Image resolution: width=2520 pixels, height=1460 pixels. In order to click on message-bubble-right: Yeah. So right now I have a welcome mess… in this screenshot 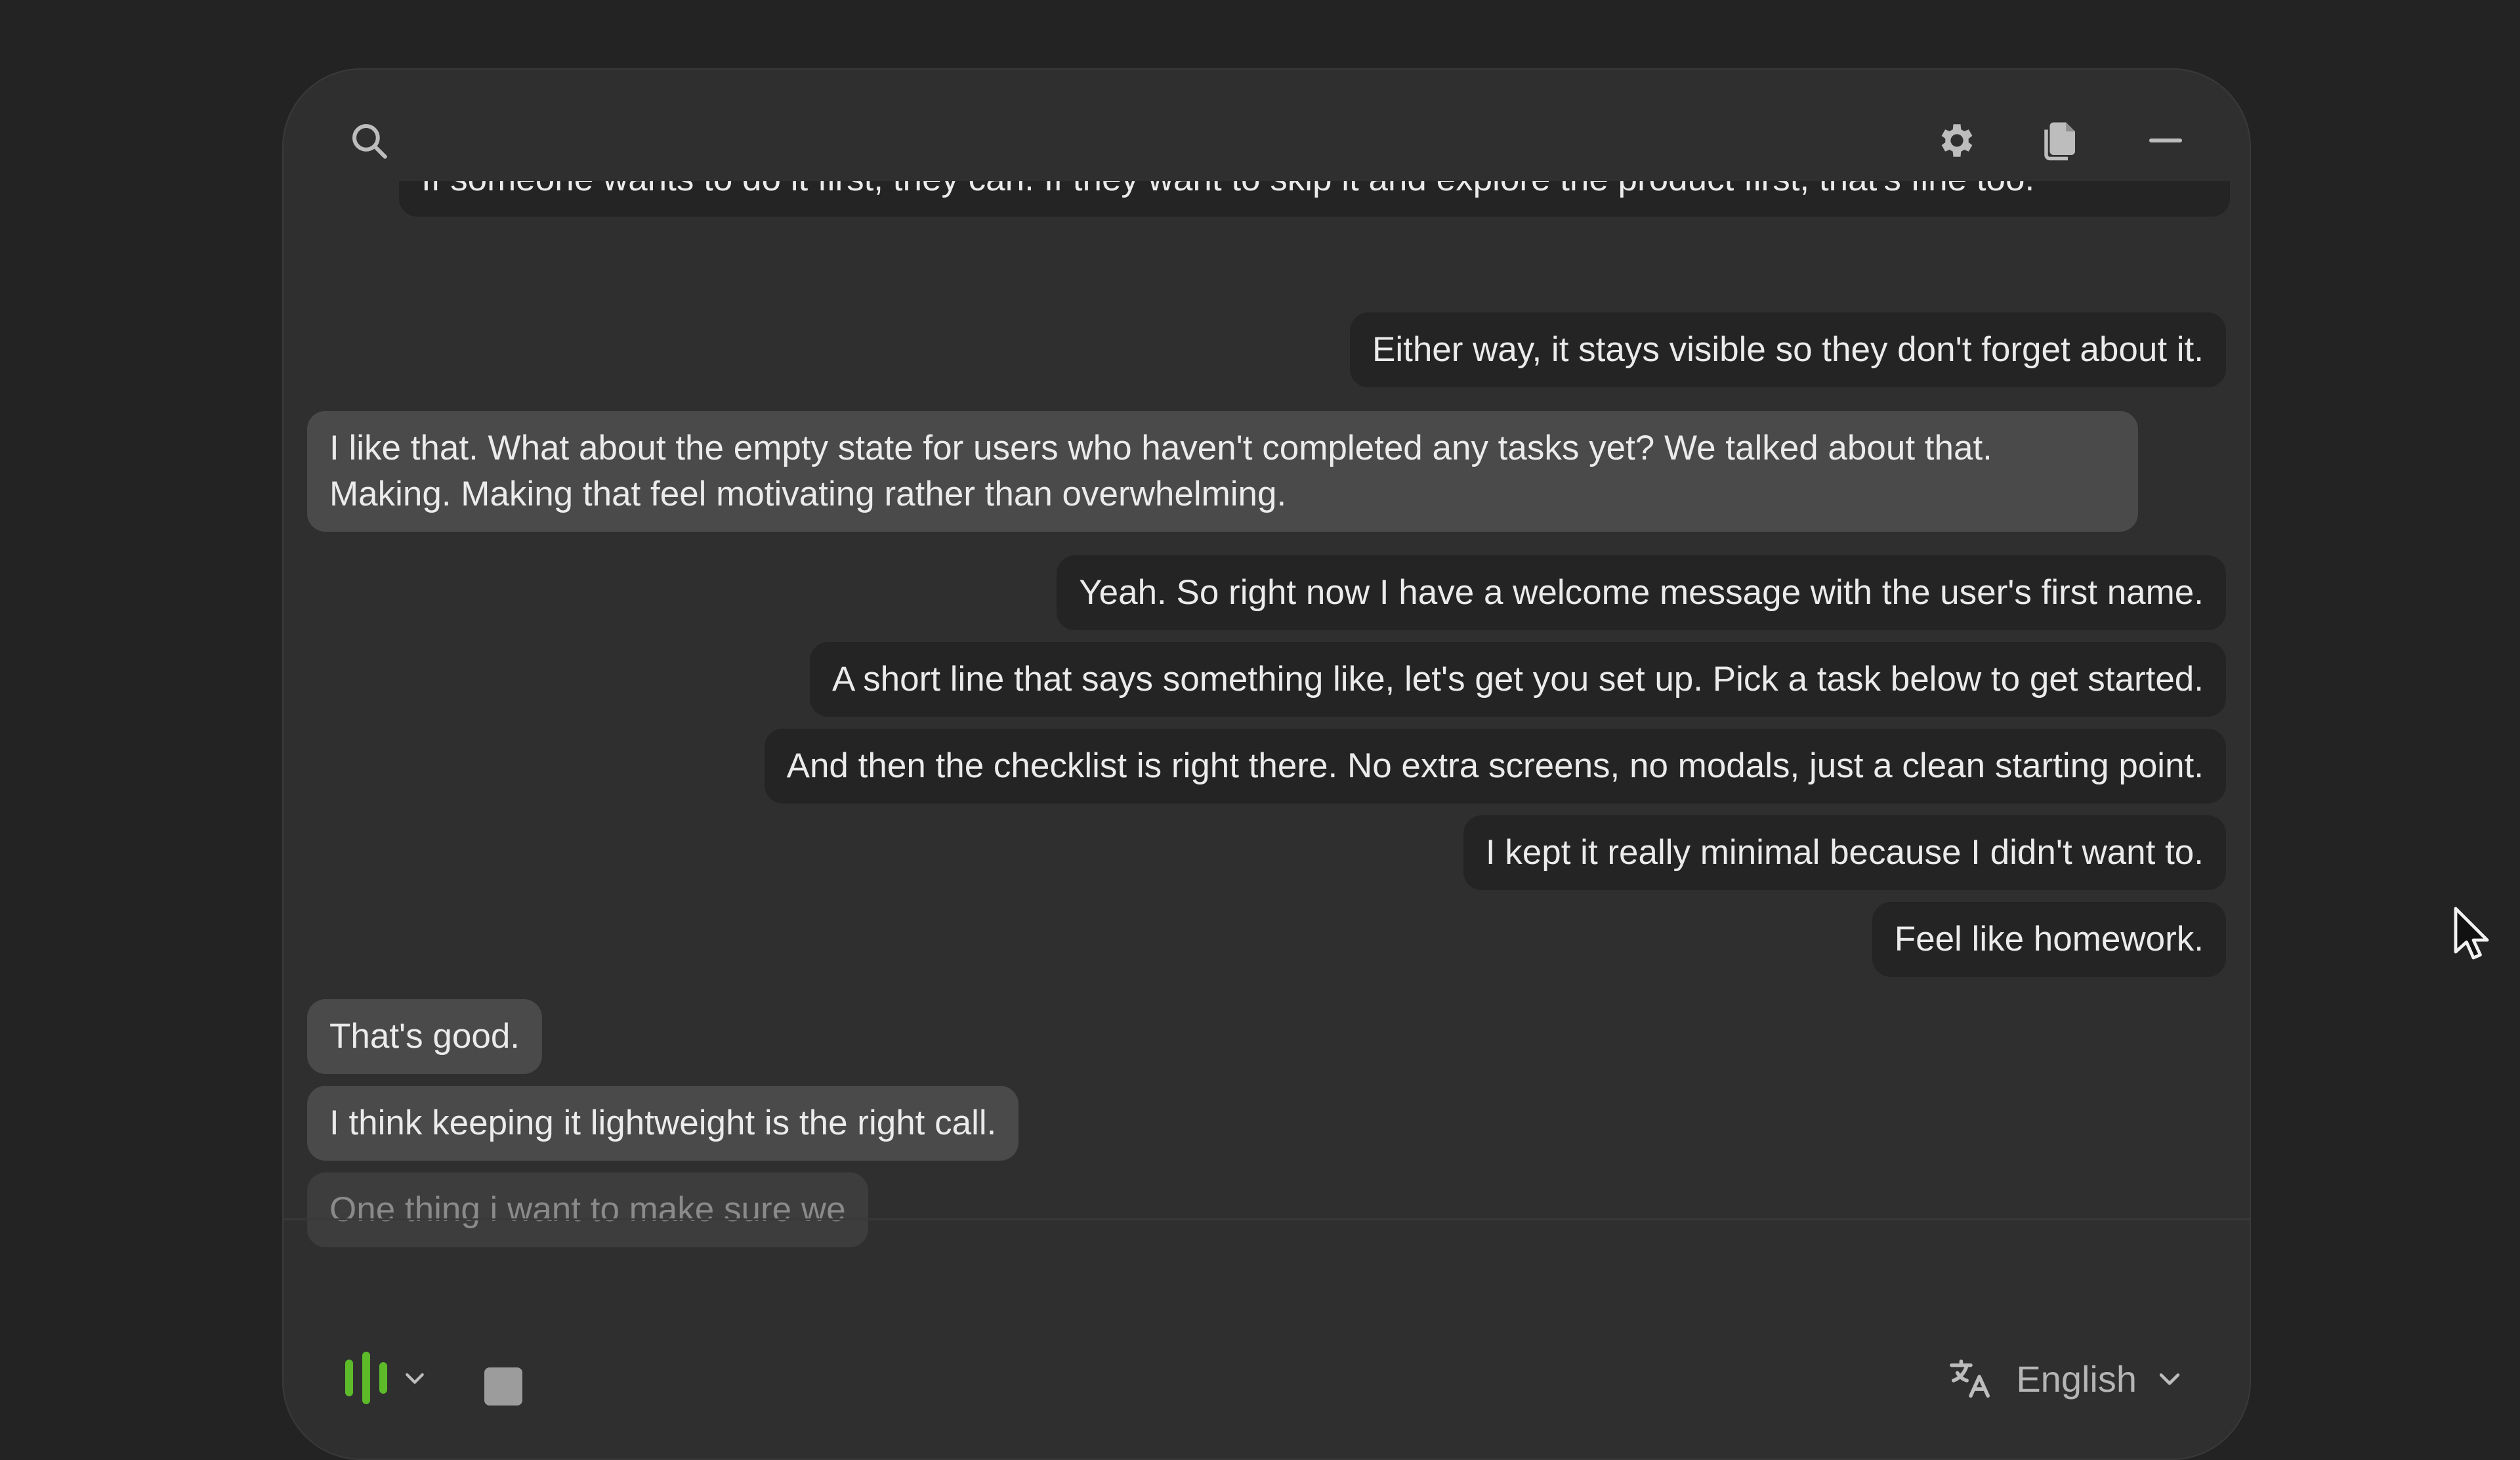, I will do `click(1641, 592)`.